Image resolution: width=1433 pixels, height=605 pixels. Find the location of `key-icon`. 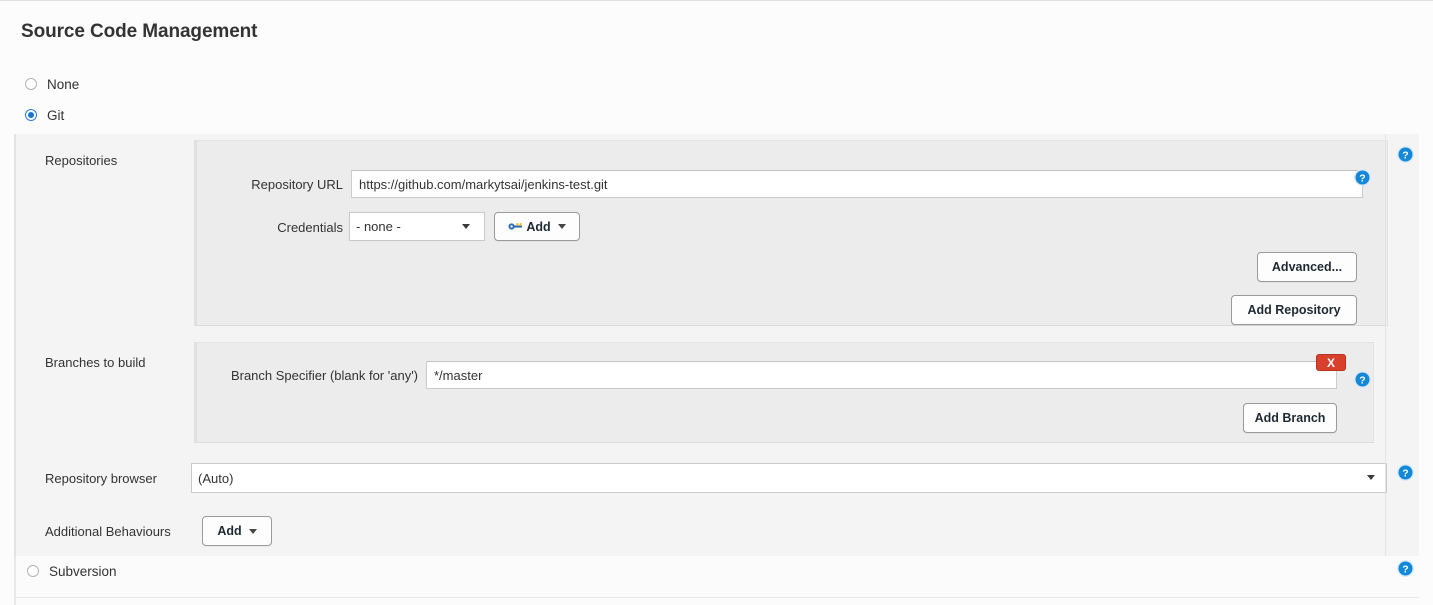

key-icon is located at coordinates (515, 226).